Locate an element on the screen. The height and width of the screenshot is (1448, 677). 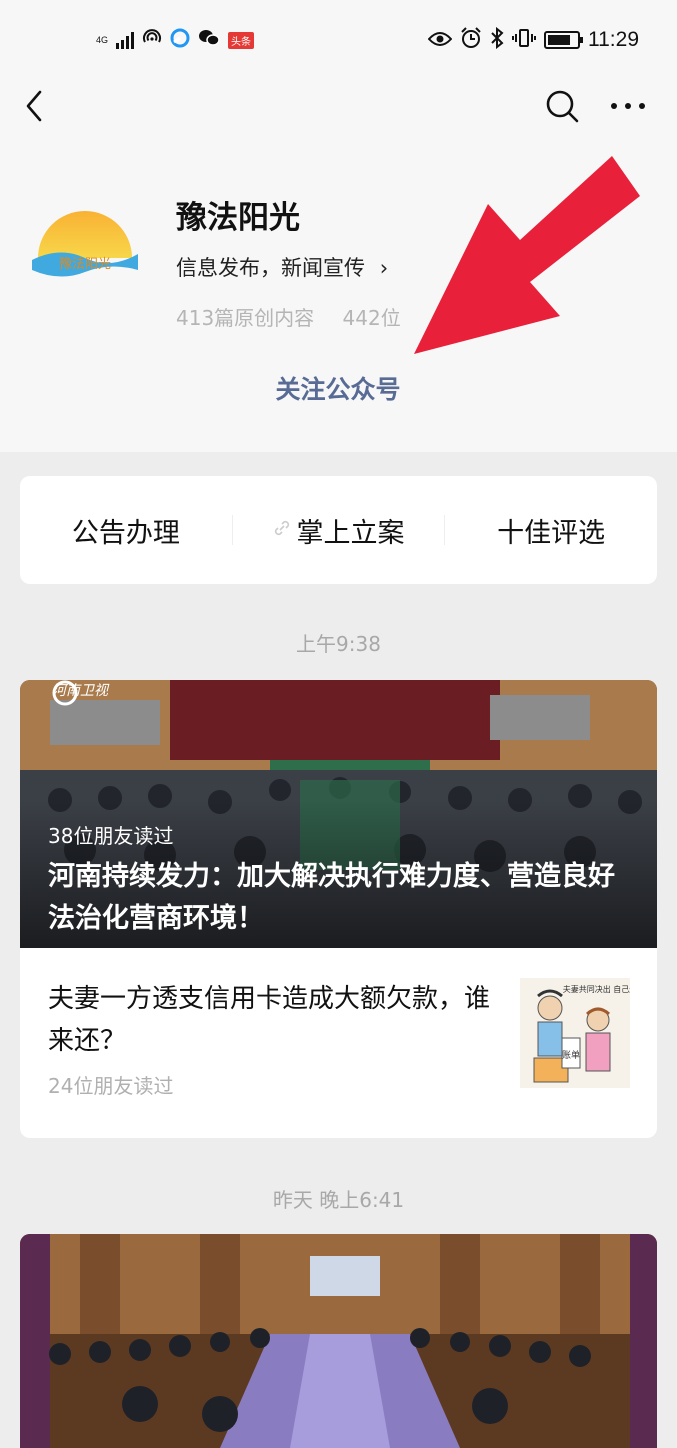
link-icon is located at coordinates (282, 530).